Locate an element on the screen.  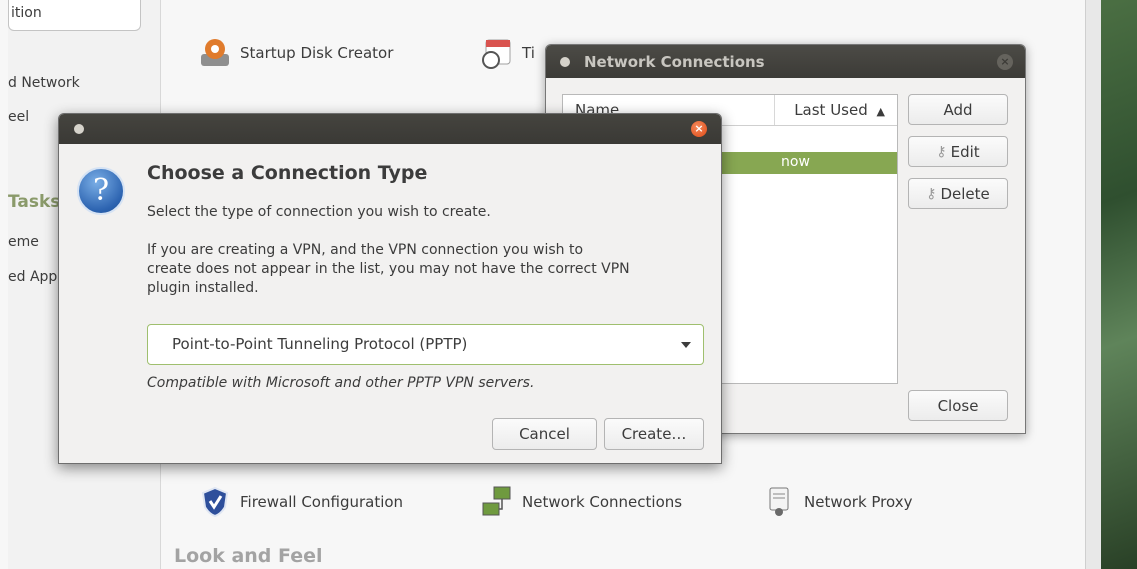
dialog-info-line-3: plugin installed. is located at coordinates (203, 288).